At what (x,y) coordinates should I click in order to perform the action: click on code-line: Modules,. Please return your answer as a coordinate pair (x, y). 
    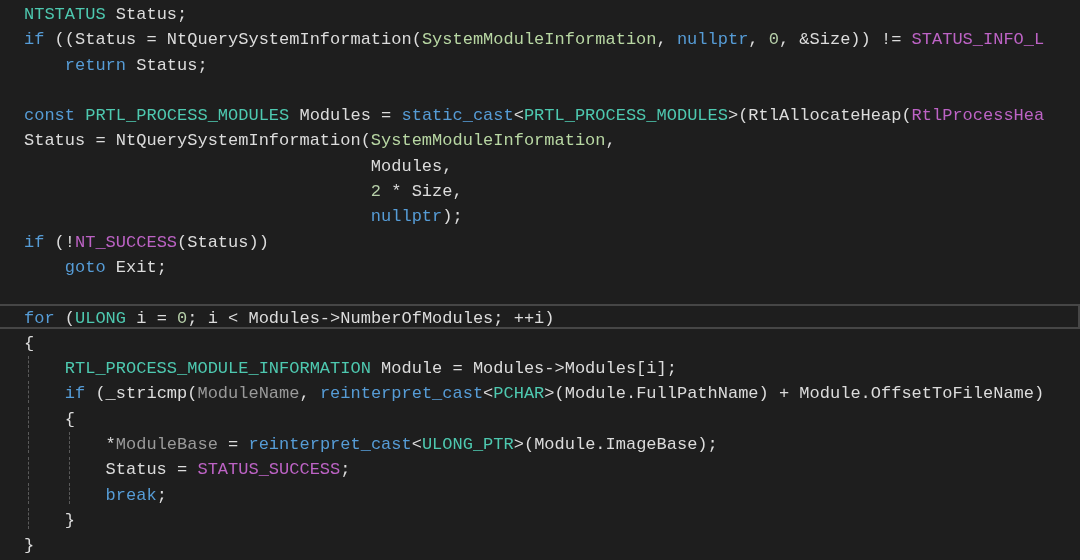
    Looking at the image, I should click on (411, 166).